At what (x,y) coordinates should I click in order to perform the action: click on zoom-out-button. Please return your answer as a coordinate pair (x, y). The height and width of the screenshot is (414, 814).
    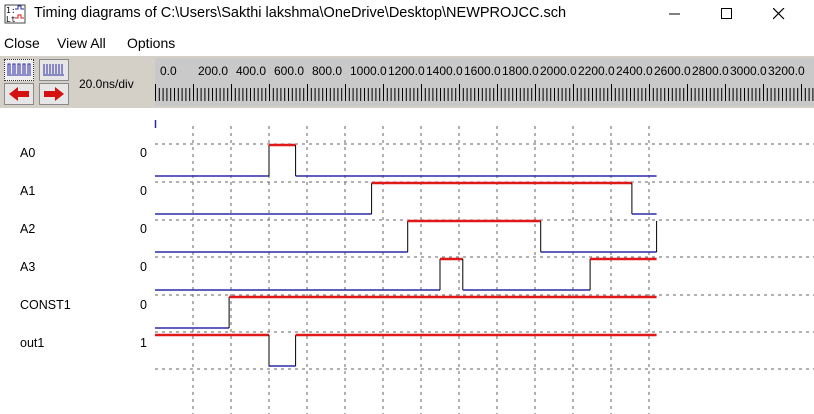
    Looking at the image, I should click on (54, 70).